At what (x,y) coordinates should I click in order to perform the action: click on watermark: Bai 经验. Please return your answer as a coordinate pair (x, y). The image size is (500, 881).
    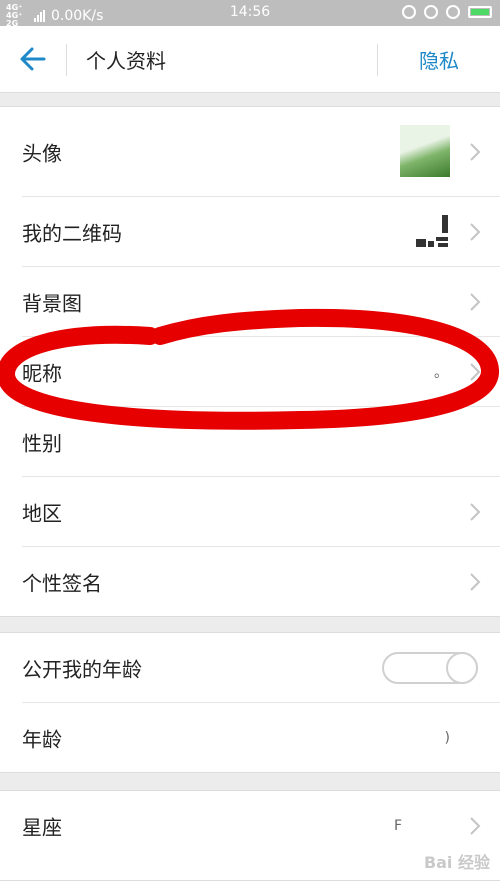
    Looking at the image, I should click on (456, 862).